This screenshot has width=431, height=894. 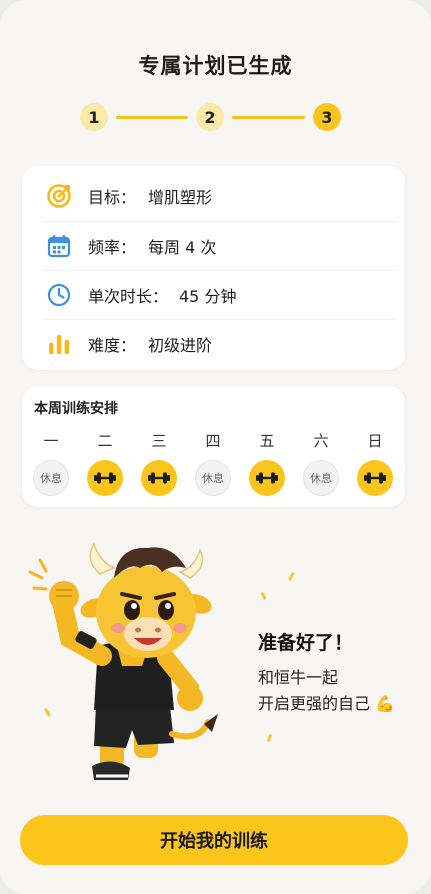 I want to click on weekday-label: 日, so click(x=375, y=441).